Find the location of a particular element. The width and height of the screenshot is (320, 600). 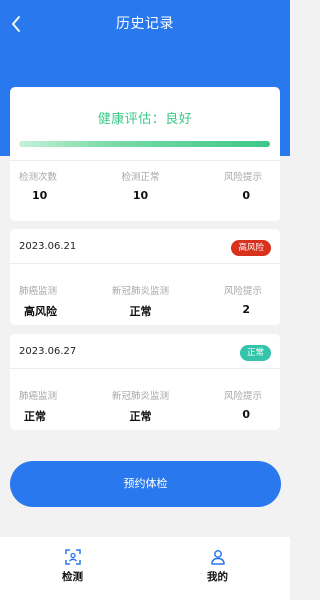

stat-risk-alerts: 风险提示 2 is located at coordinates (230, 301).